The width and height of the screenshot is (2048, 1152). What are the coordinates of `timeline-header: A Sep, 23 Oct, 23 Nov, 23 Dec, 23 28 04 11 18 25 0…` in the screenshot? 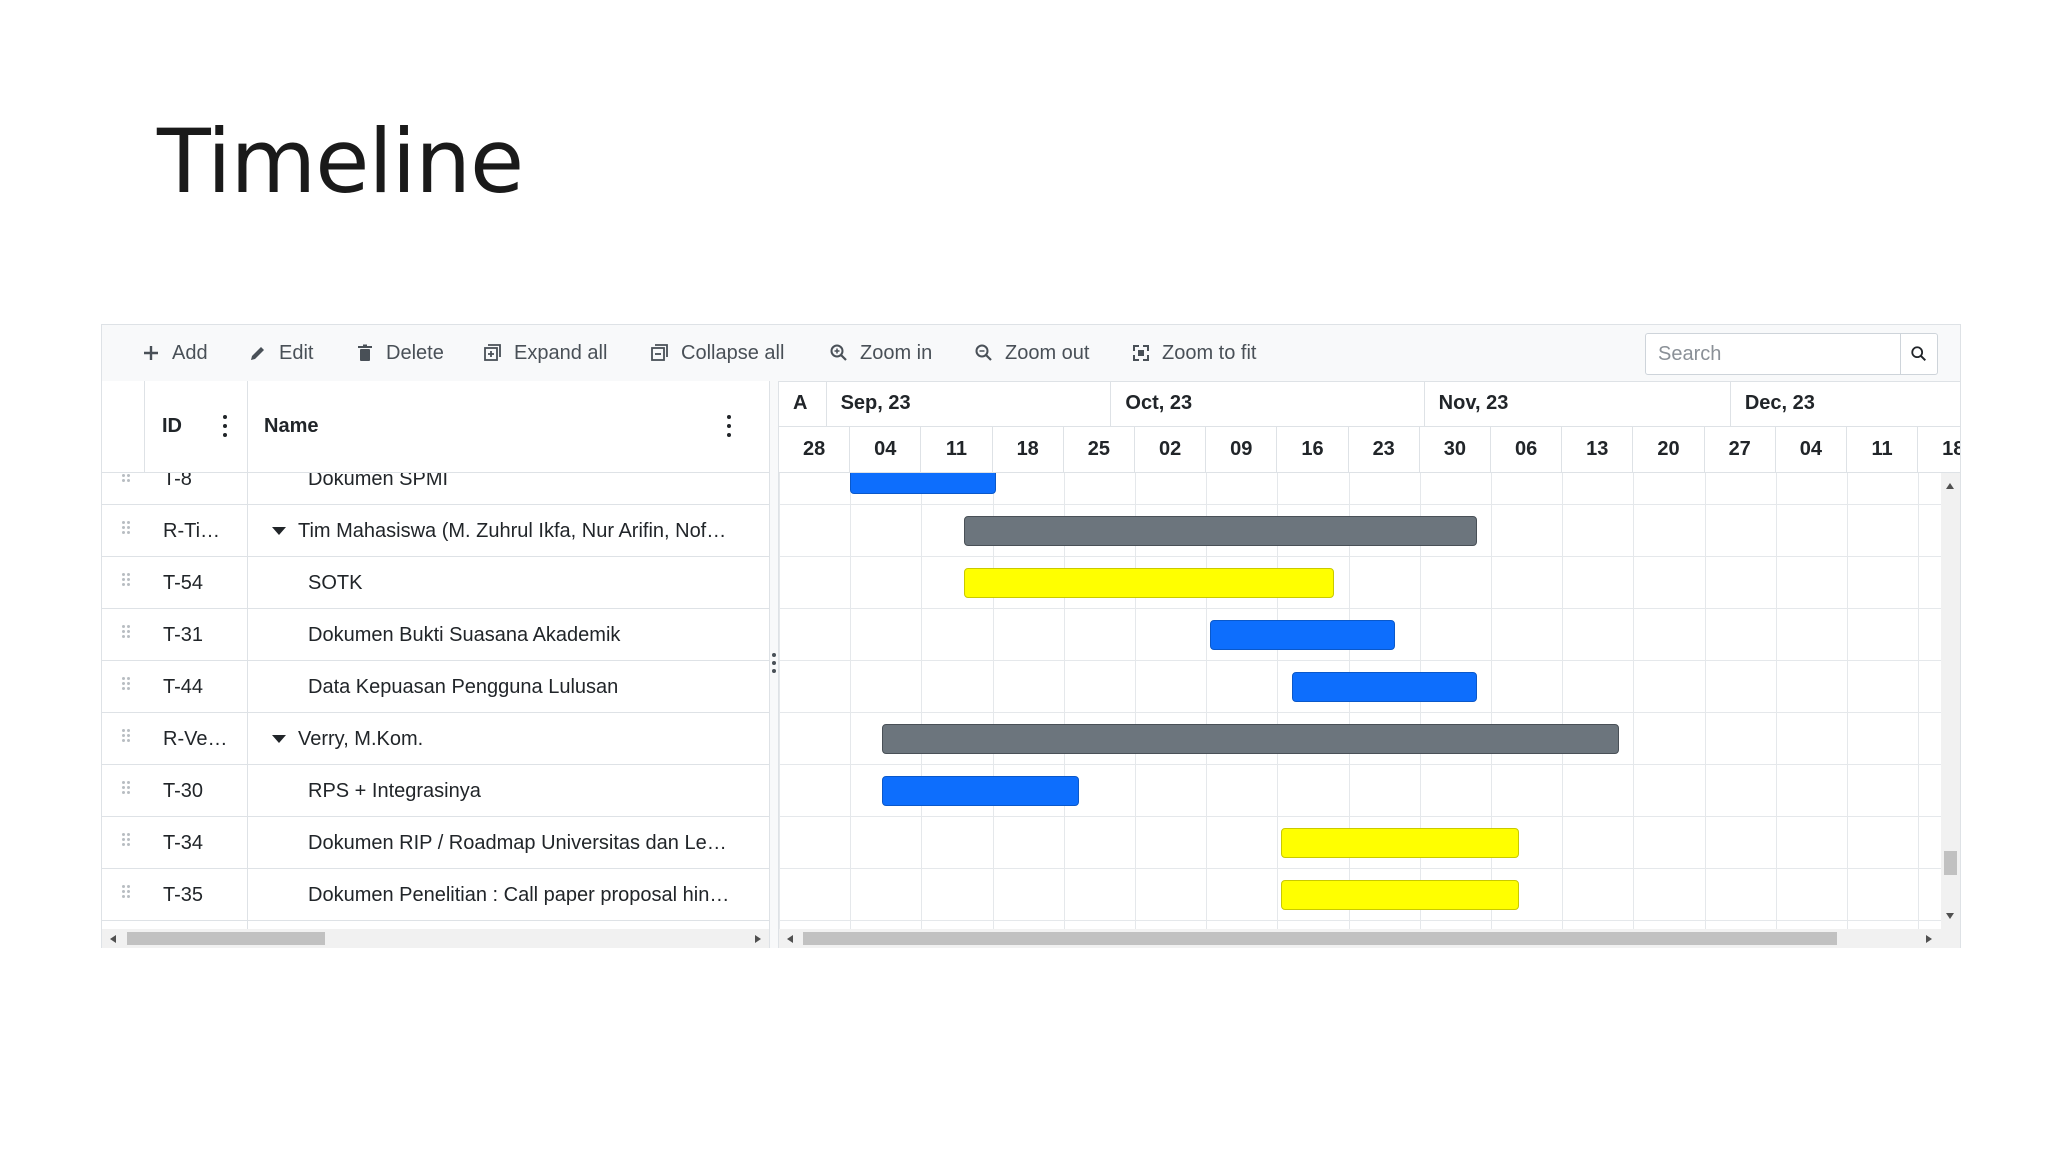 It's located at (1369, 427).